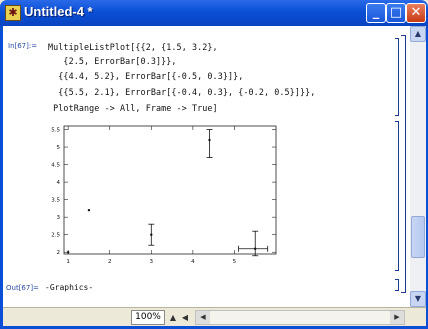 The width and height of the screenshot is (428, 329). Describe the element at coordinates (58, 11) in the screenshot. I see `window-title: Untitled-4 *` at that location.